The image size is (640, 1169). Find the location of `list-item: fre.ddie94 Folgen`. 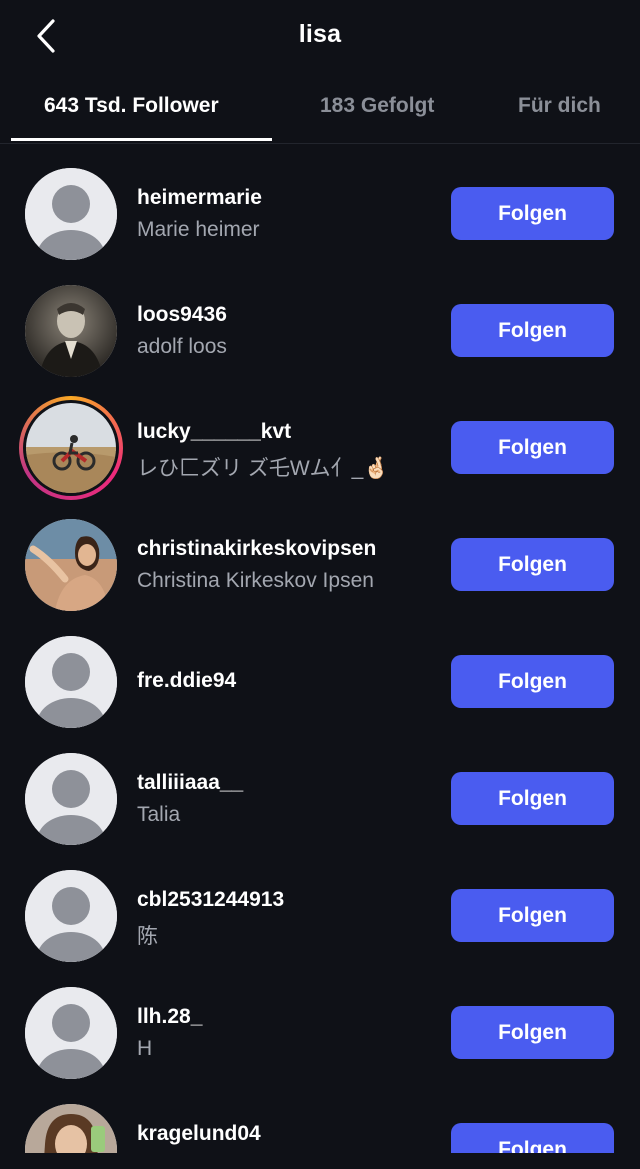

list-item: fre.ddie94 Folgen is located at coordinates (320, 671).